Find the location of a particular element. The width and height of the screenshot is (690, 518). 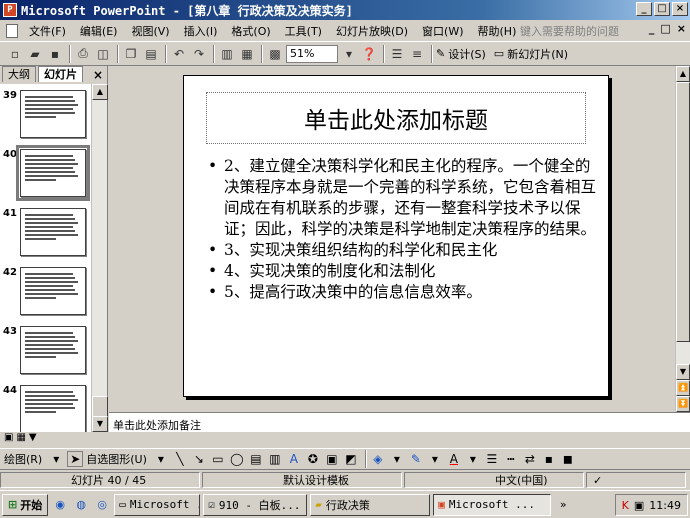

menu-insert: 插入(I) is located at coordinates (201, 31).